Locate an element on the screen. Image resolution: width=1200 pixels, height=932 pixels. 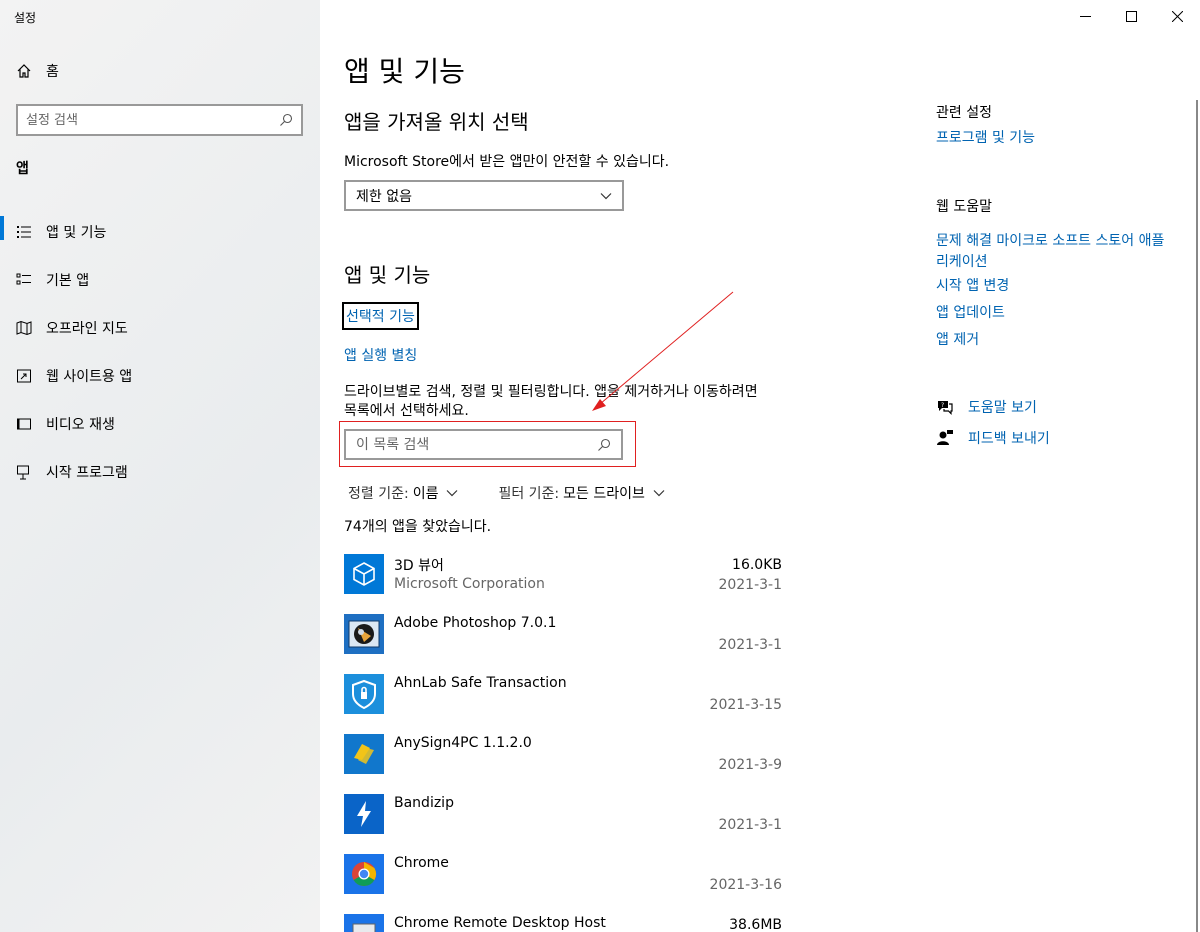
app-aliases-link: 앱 실행 별칭 is located at coordinates (380, 355).